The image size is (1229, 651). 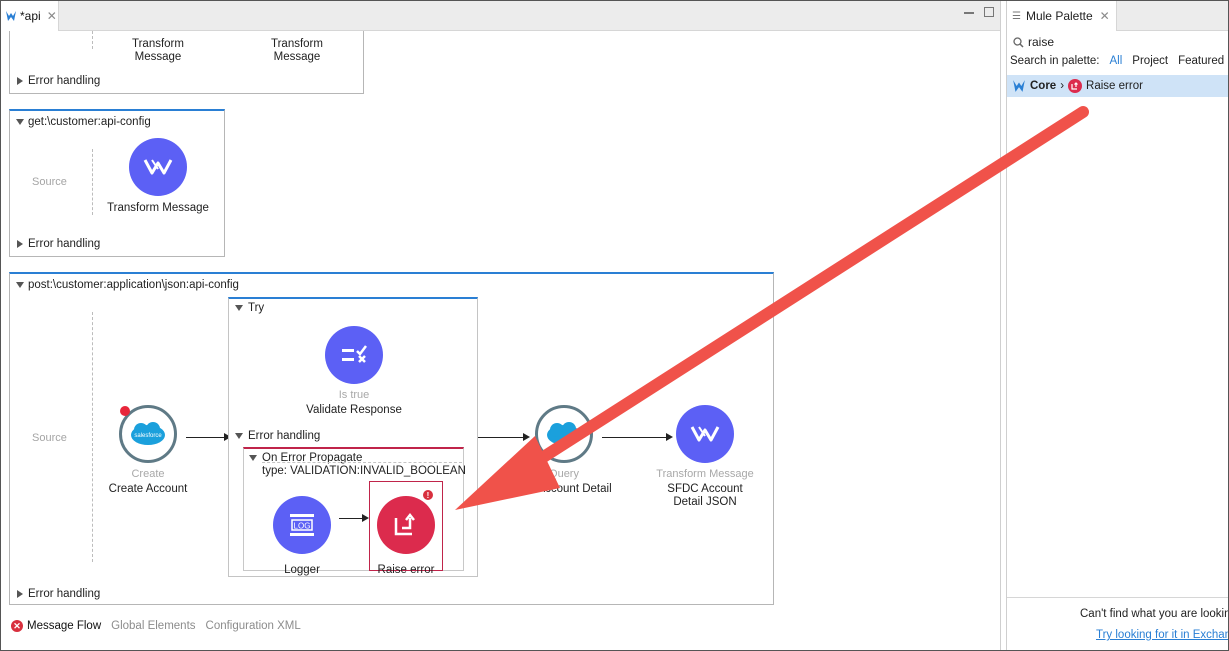 What do you see at coordinates (1043, 86) in the screenshot?
I see `result-module: Core` at bounding box center [1043, 86].